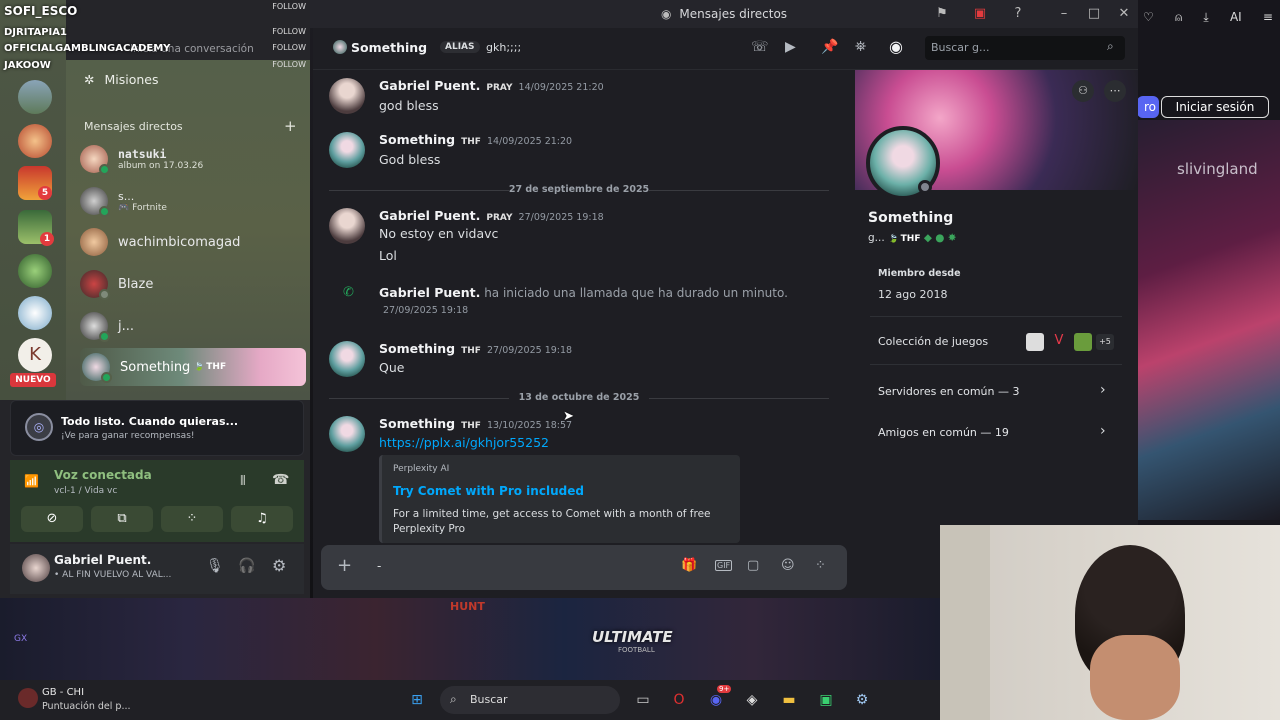 The image size is (1280, 720). I want to click on video-call-icon: ▶, so click(790, 47).